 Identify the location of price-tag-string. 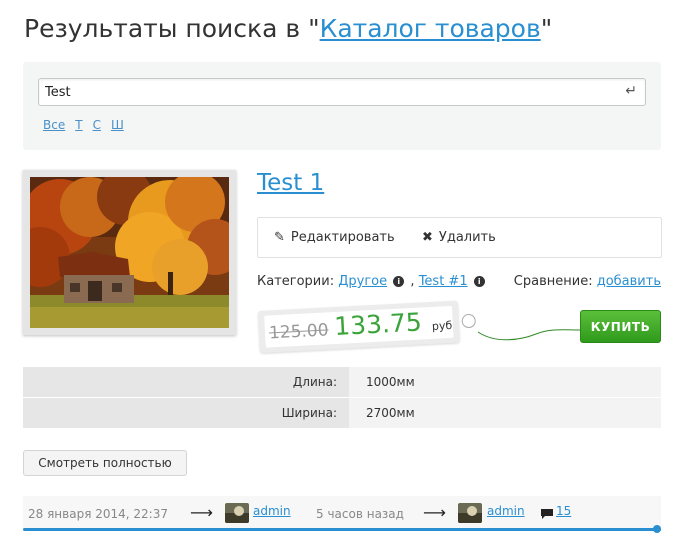
(530, 335).